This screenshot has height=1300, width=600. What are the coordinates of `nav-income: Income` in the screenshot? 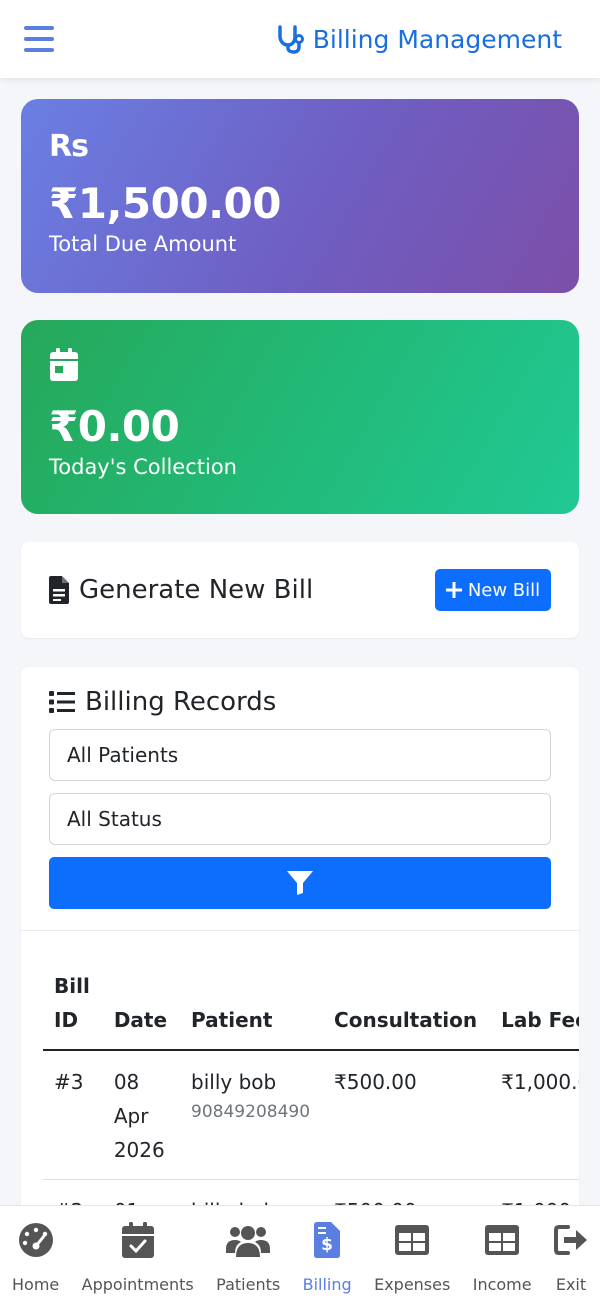 It's located at (502, 1253).